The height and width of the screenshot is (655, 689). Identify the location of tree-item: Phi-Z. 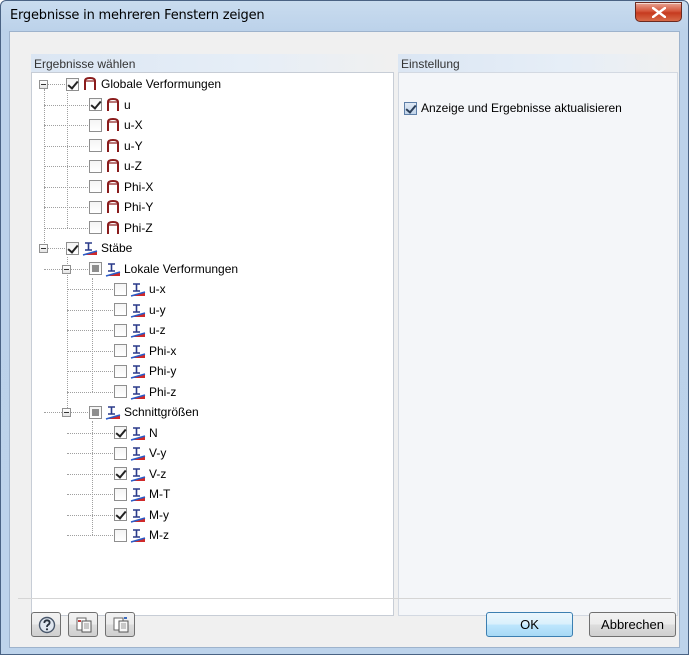
(121, 228).